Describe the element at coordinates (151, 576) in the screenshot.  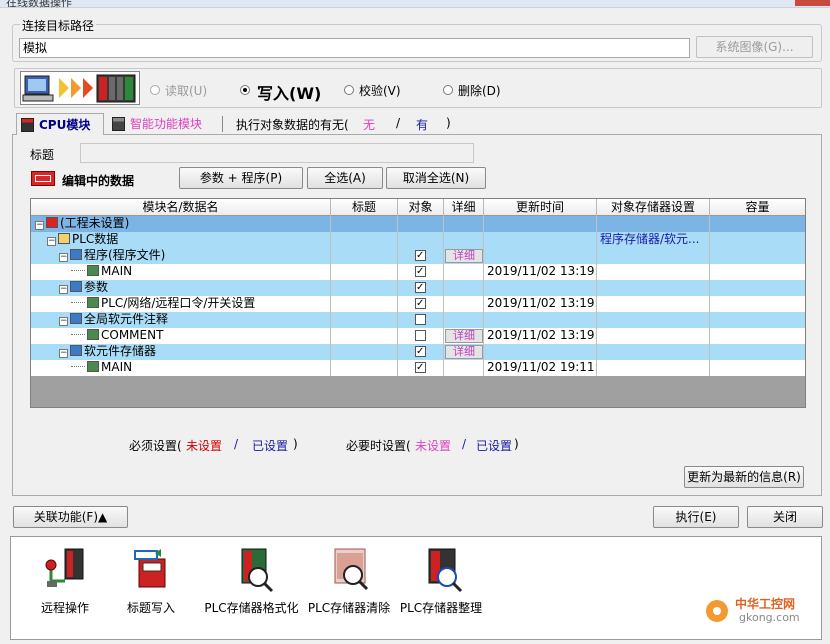
I see `title-write-item: 标题写入` at that location.